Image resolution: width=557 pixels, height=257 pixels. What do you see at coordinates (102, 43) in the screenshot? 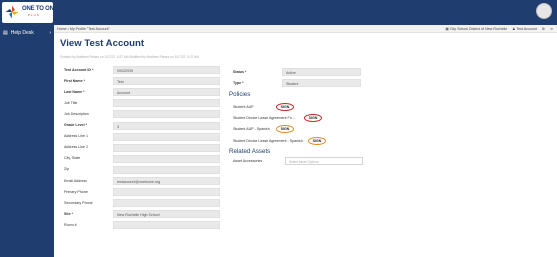
I see `page-title: View Test Account` at bounding box center [102, 43].